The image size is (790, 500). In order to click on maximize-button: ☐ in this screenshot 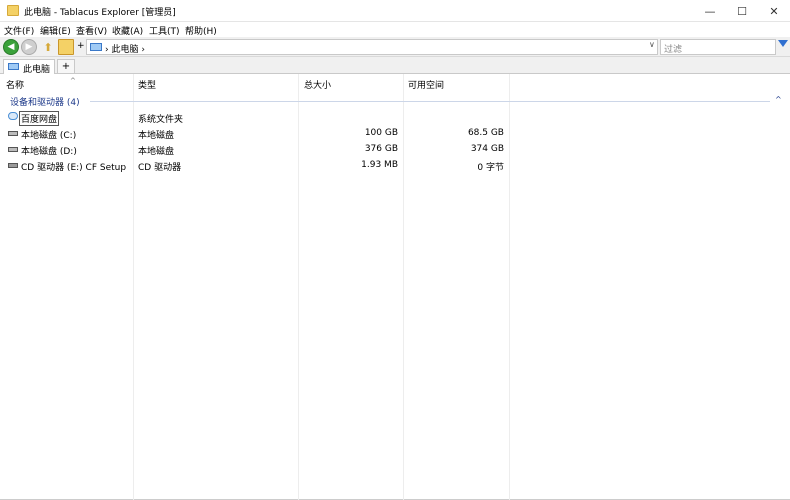, I will do `click(742, 11)`.